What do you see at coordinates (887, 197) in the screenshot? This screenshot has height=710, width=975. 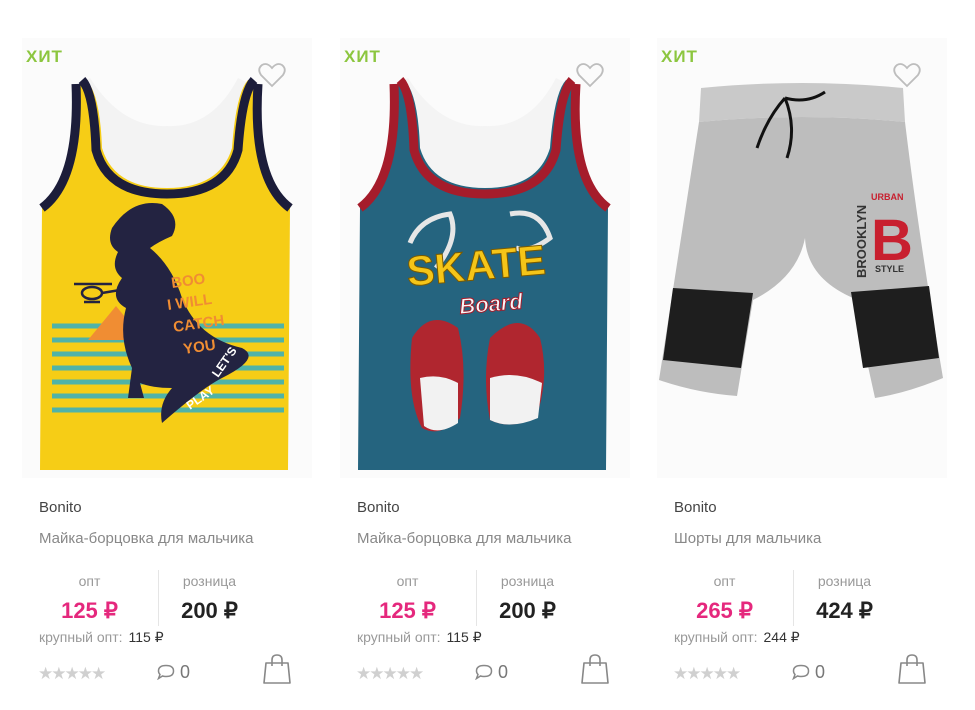 I see `print-text-urban: URBAN` at bounding box center [887, 197].